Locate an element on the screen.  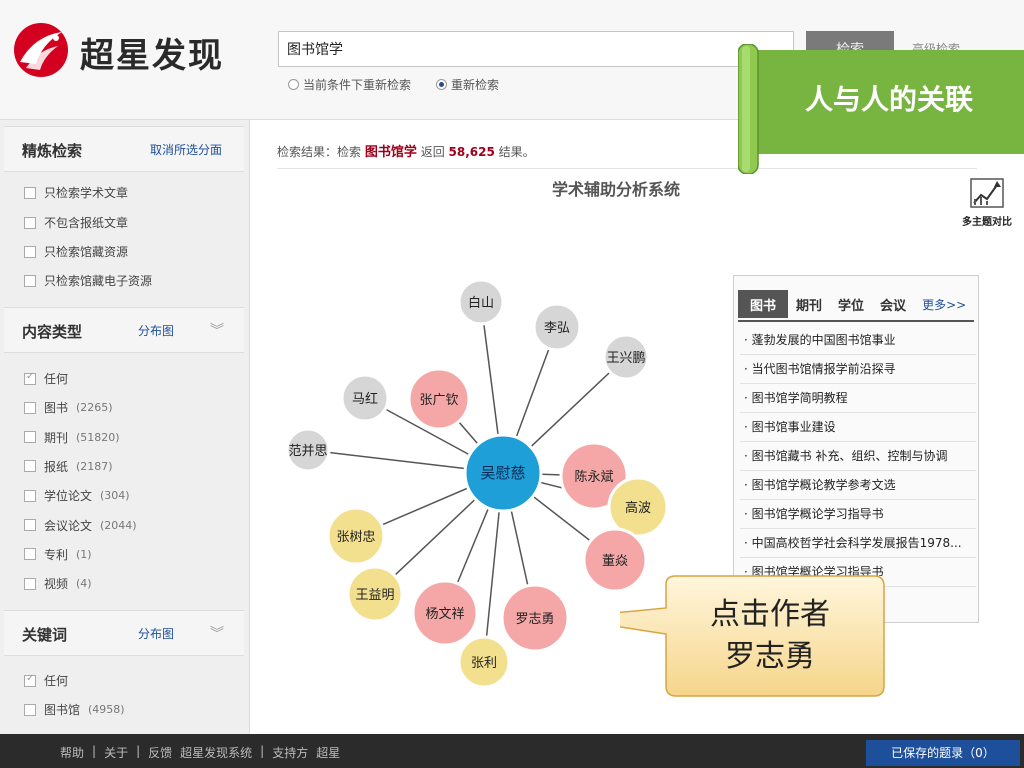
author-node: 范并思 is located at coordinates (308, 450).